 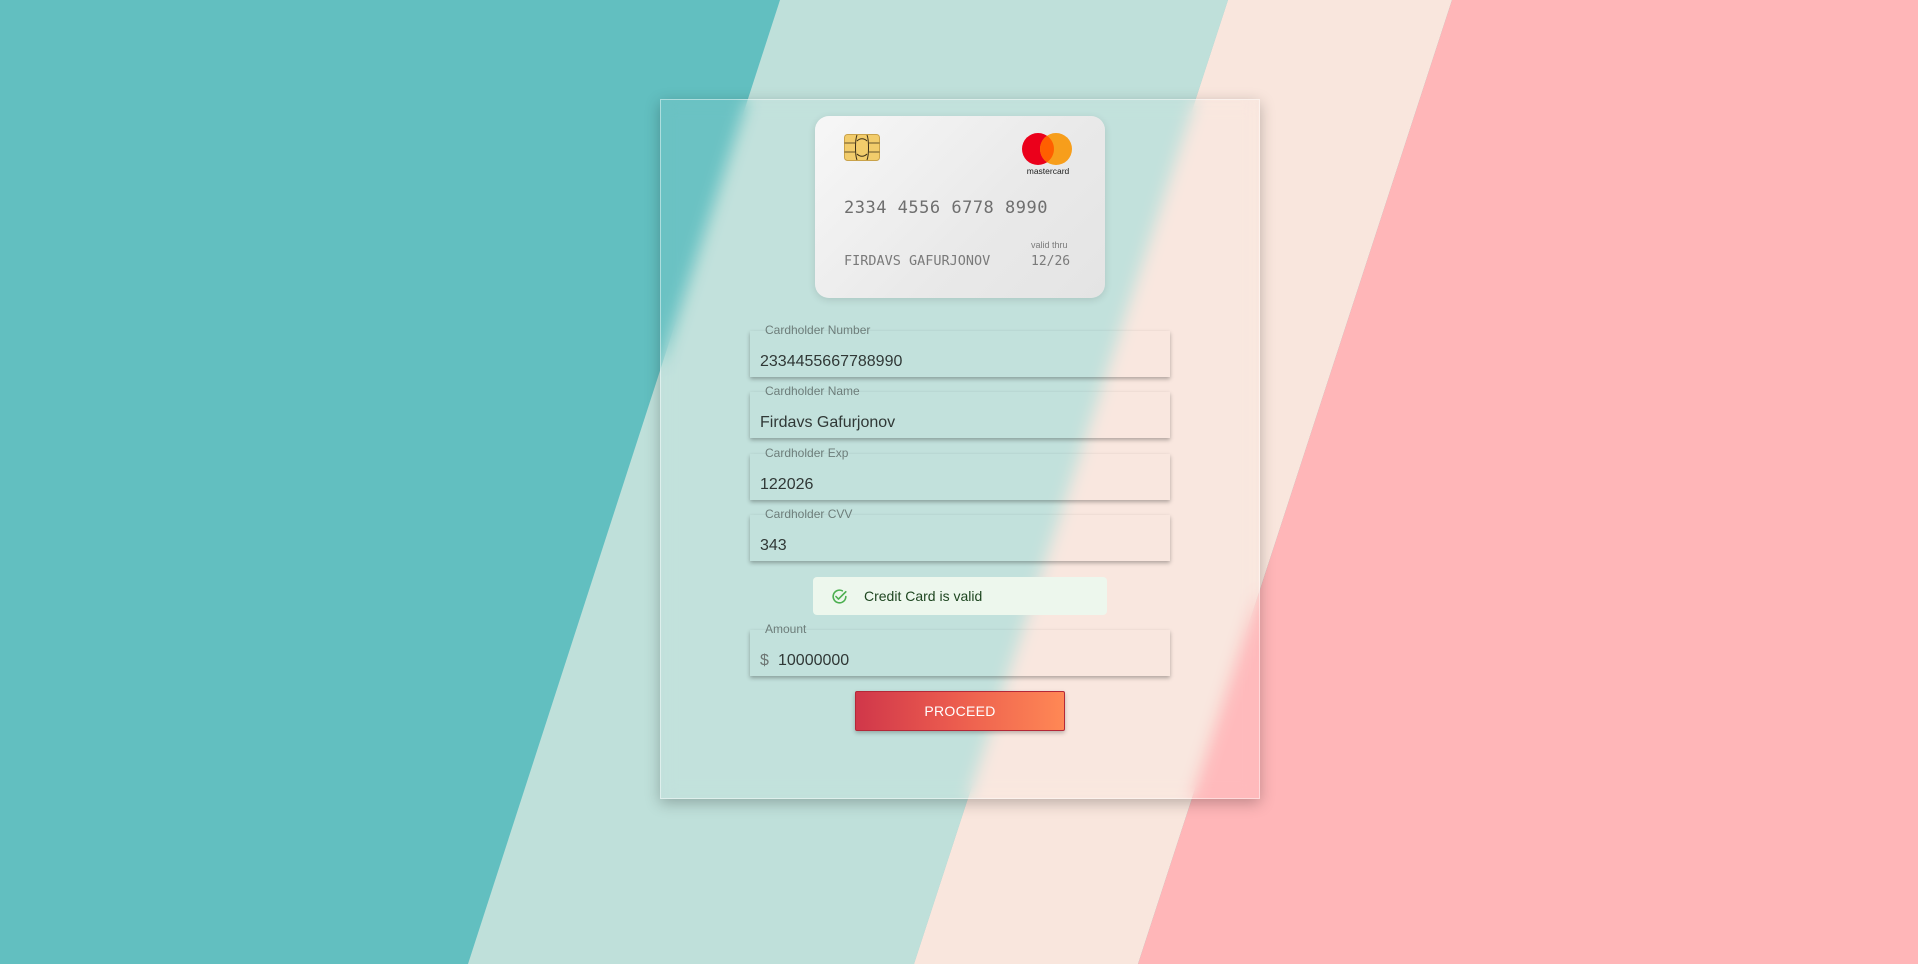 I want to click on card-valid-alert: Credit Card is valid, so click(x=960, y=596).